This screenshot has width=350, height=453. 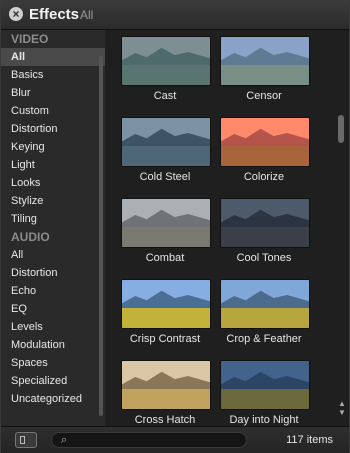 I want to click on sidebar-section-header: VIDEO, so click(x=30, y=39).